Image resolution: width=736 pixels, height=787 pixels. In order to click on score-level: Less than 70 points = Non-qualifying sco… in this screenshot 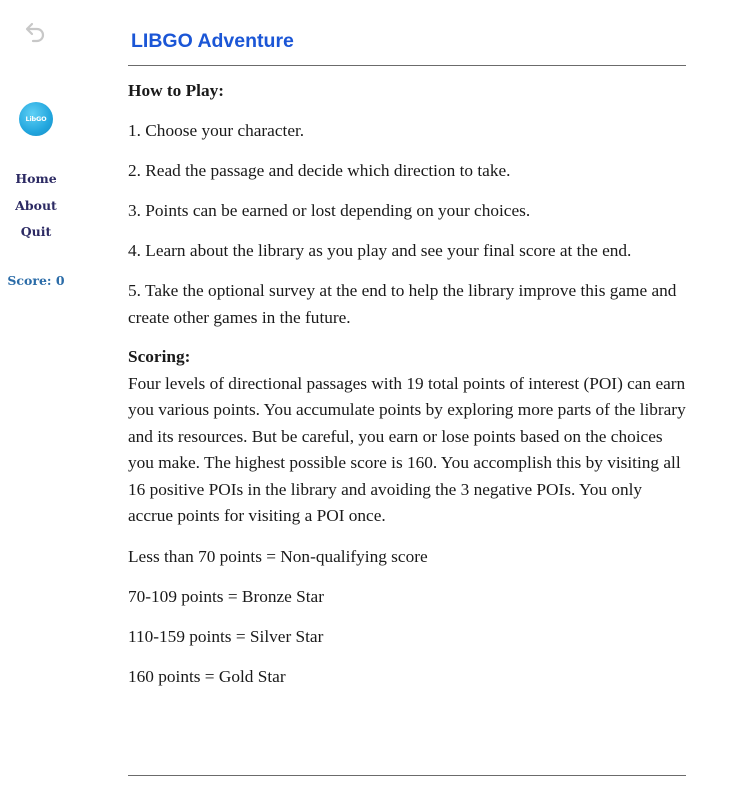, I will do `click(278, 556)`.